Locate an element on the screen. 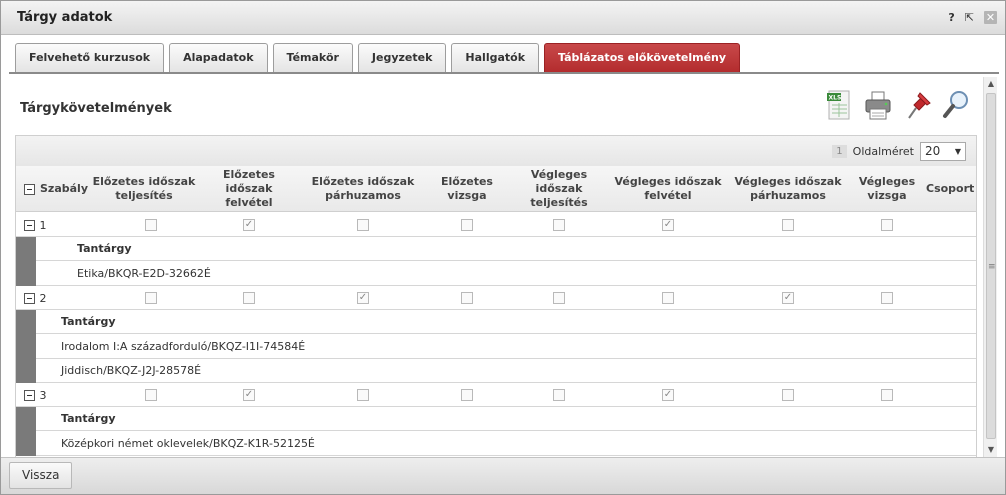 The width and height of the screenshot is (1006, 495). col-header-vegleges-felvetel: Végleges időszak felvétel is located at coordinates (668, 189).